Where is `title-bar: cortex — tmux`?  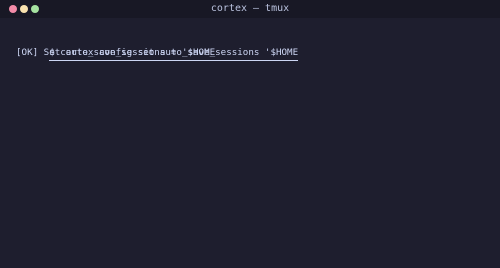 title-bar: cortex — tmux is located at coordinates (250, 9).